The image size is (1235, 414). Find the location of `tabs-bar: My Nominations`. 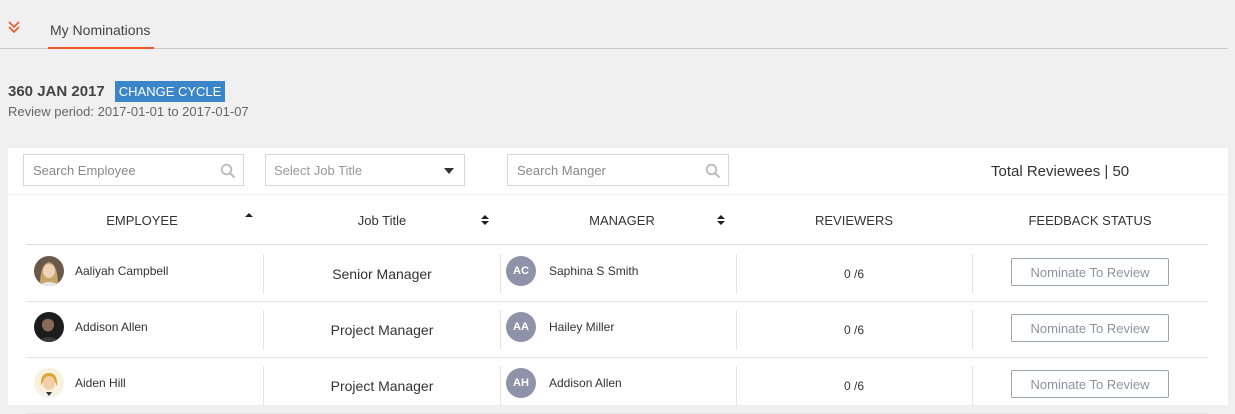

tabs-bar: My Nominations is located at coordinates (614, 24).